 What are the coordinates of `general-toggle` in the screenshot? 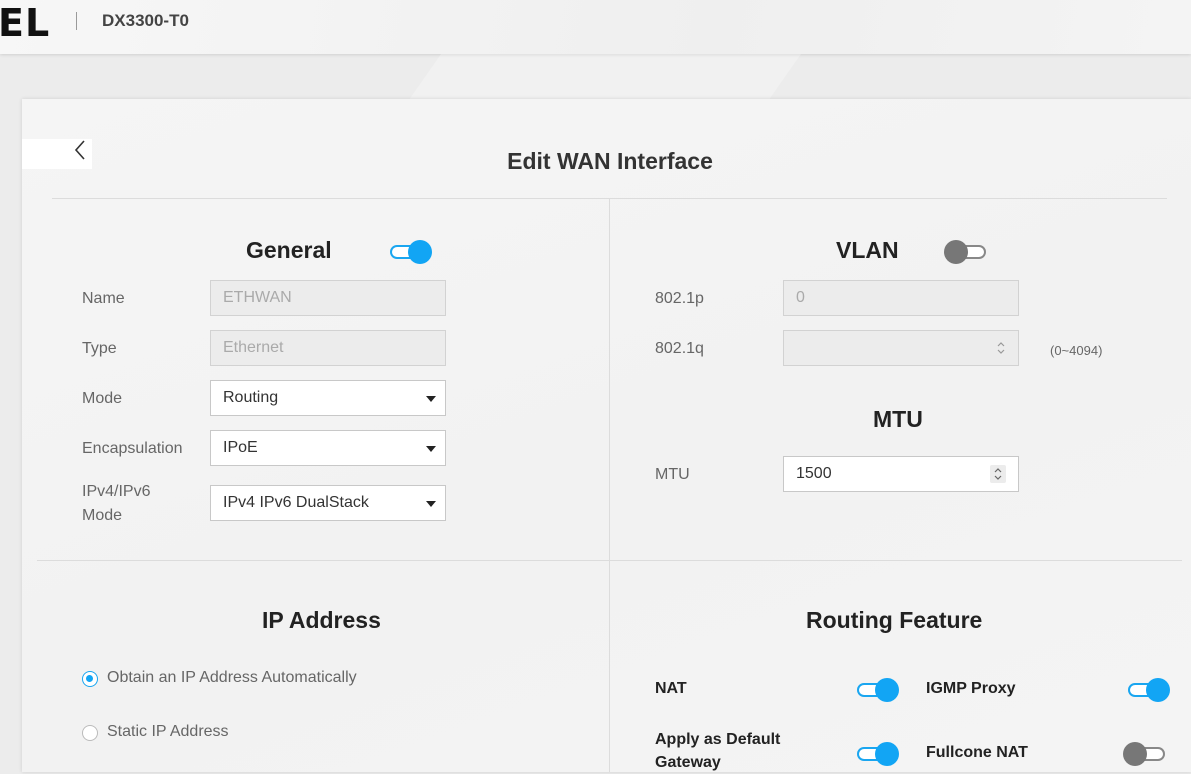 It's located at (412, 252).